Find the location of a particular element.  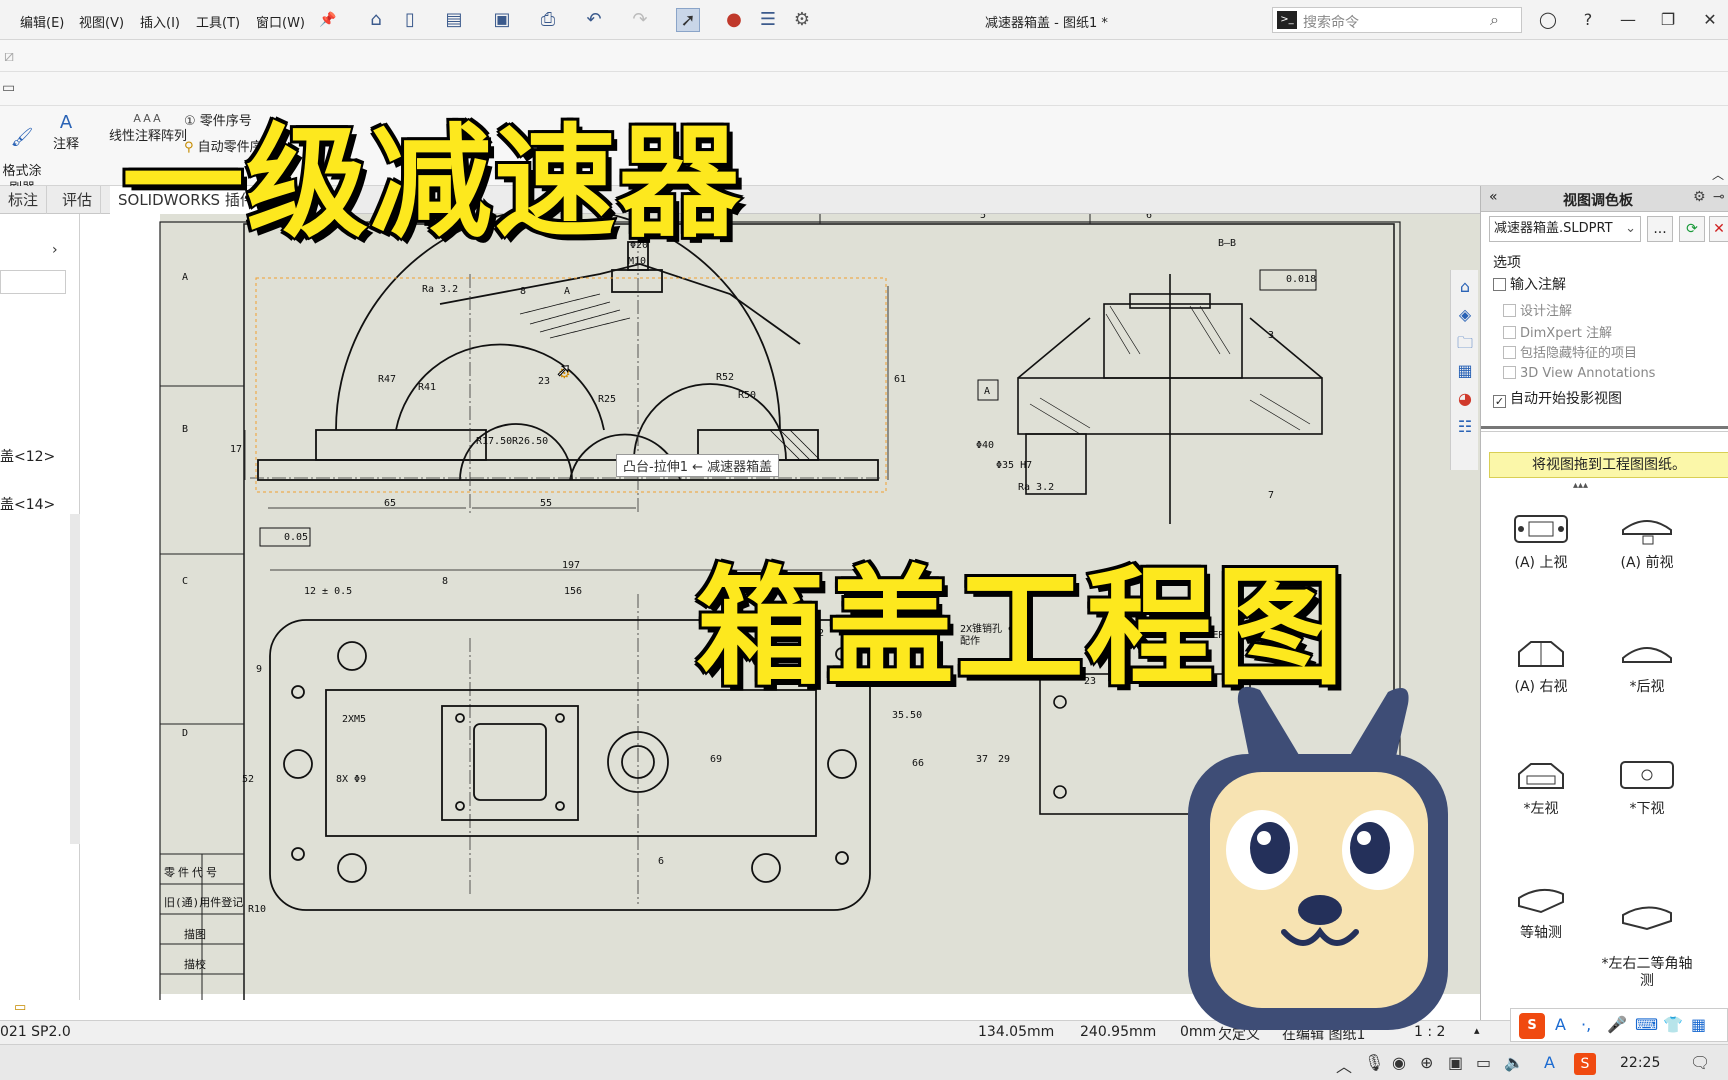

minimize-button: — is located at coordinates (1628, 20).